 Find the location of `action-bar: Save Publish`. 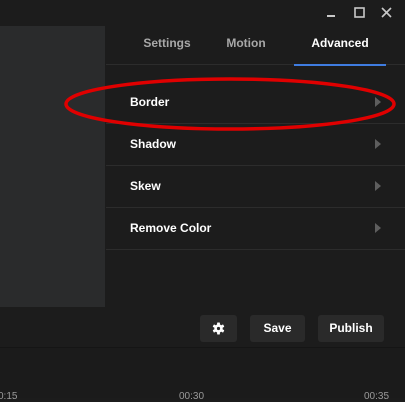

action-bar: Save Publish is located at coordinates (202, 327).